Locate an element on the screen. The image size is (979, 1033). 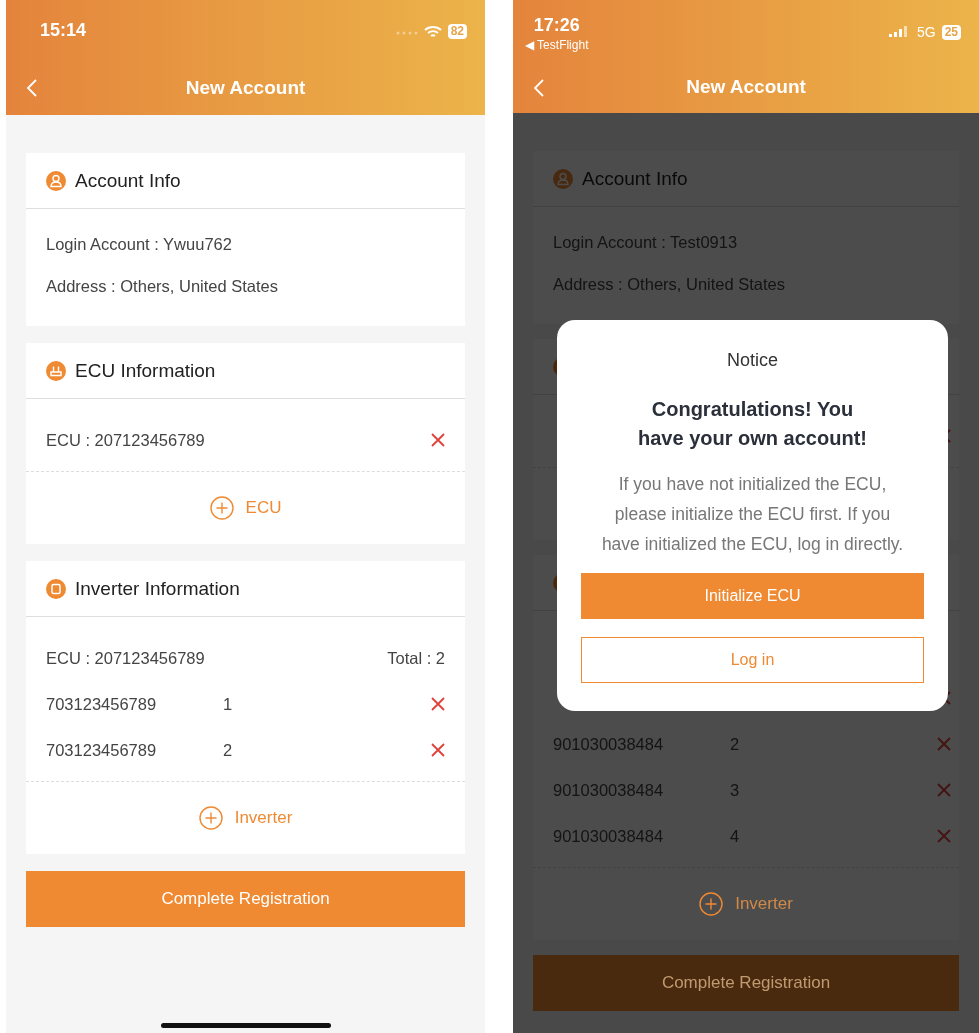
dialog-message: If you have not initialized the ECU, please initialize the ECU first. If you have initialized the ECU, log in directly. is located at coordinates (752, 514).